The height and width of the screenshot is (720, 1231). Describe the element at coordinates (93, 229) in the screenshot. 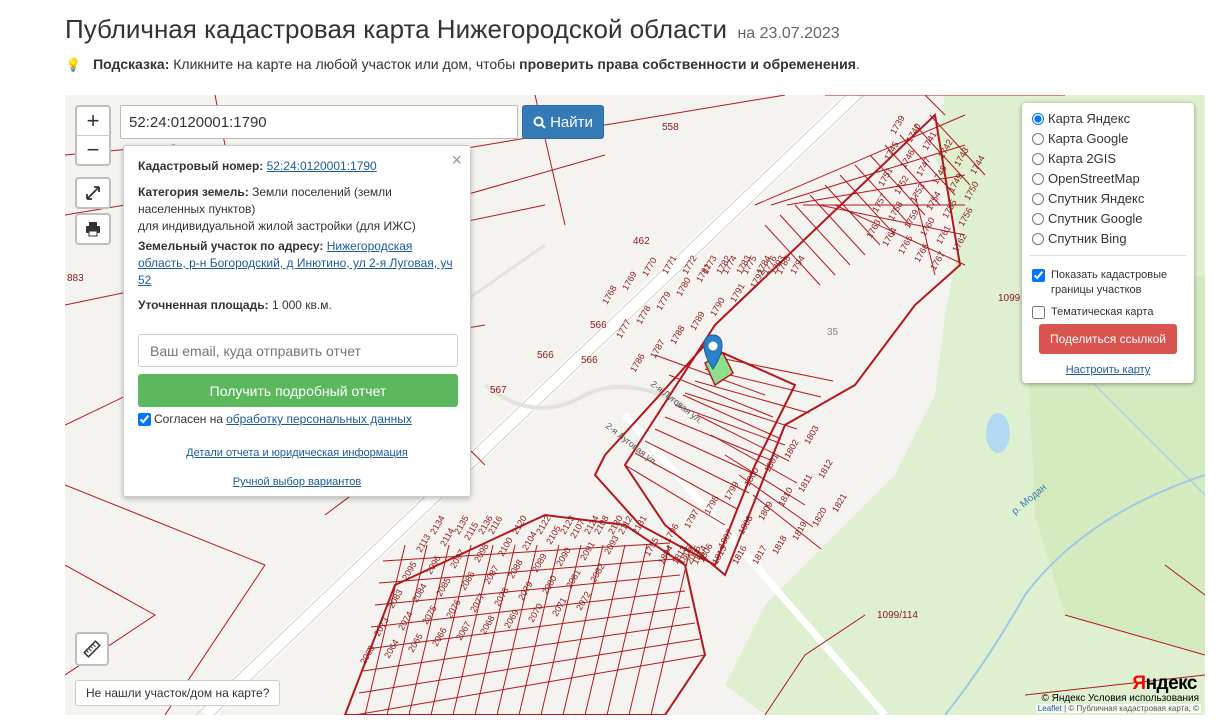

I see `print-button` at that location.